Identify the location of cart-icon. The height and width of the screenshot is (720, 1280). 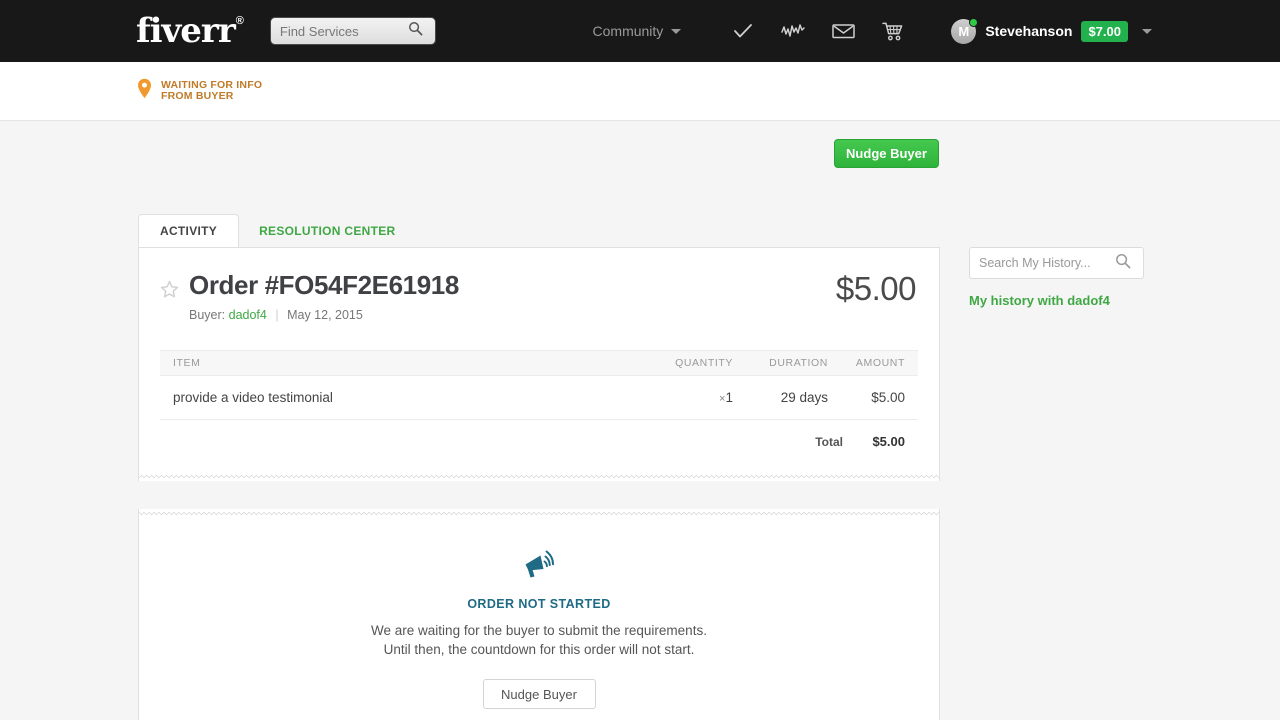
(893, 31).